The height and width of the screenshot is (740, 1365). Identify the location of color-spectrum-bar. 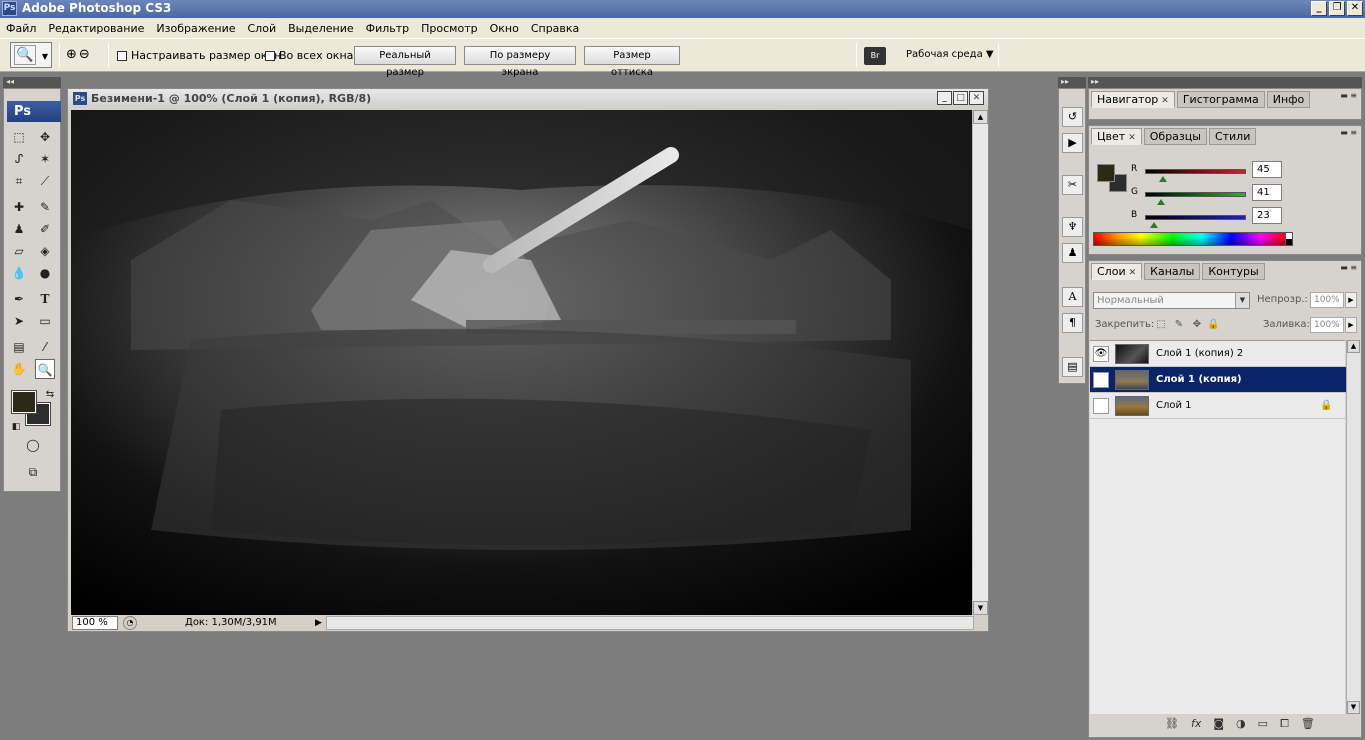
(1192, 239).